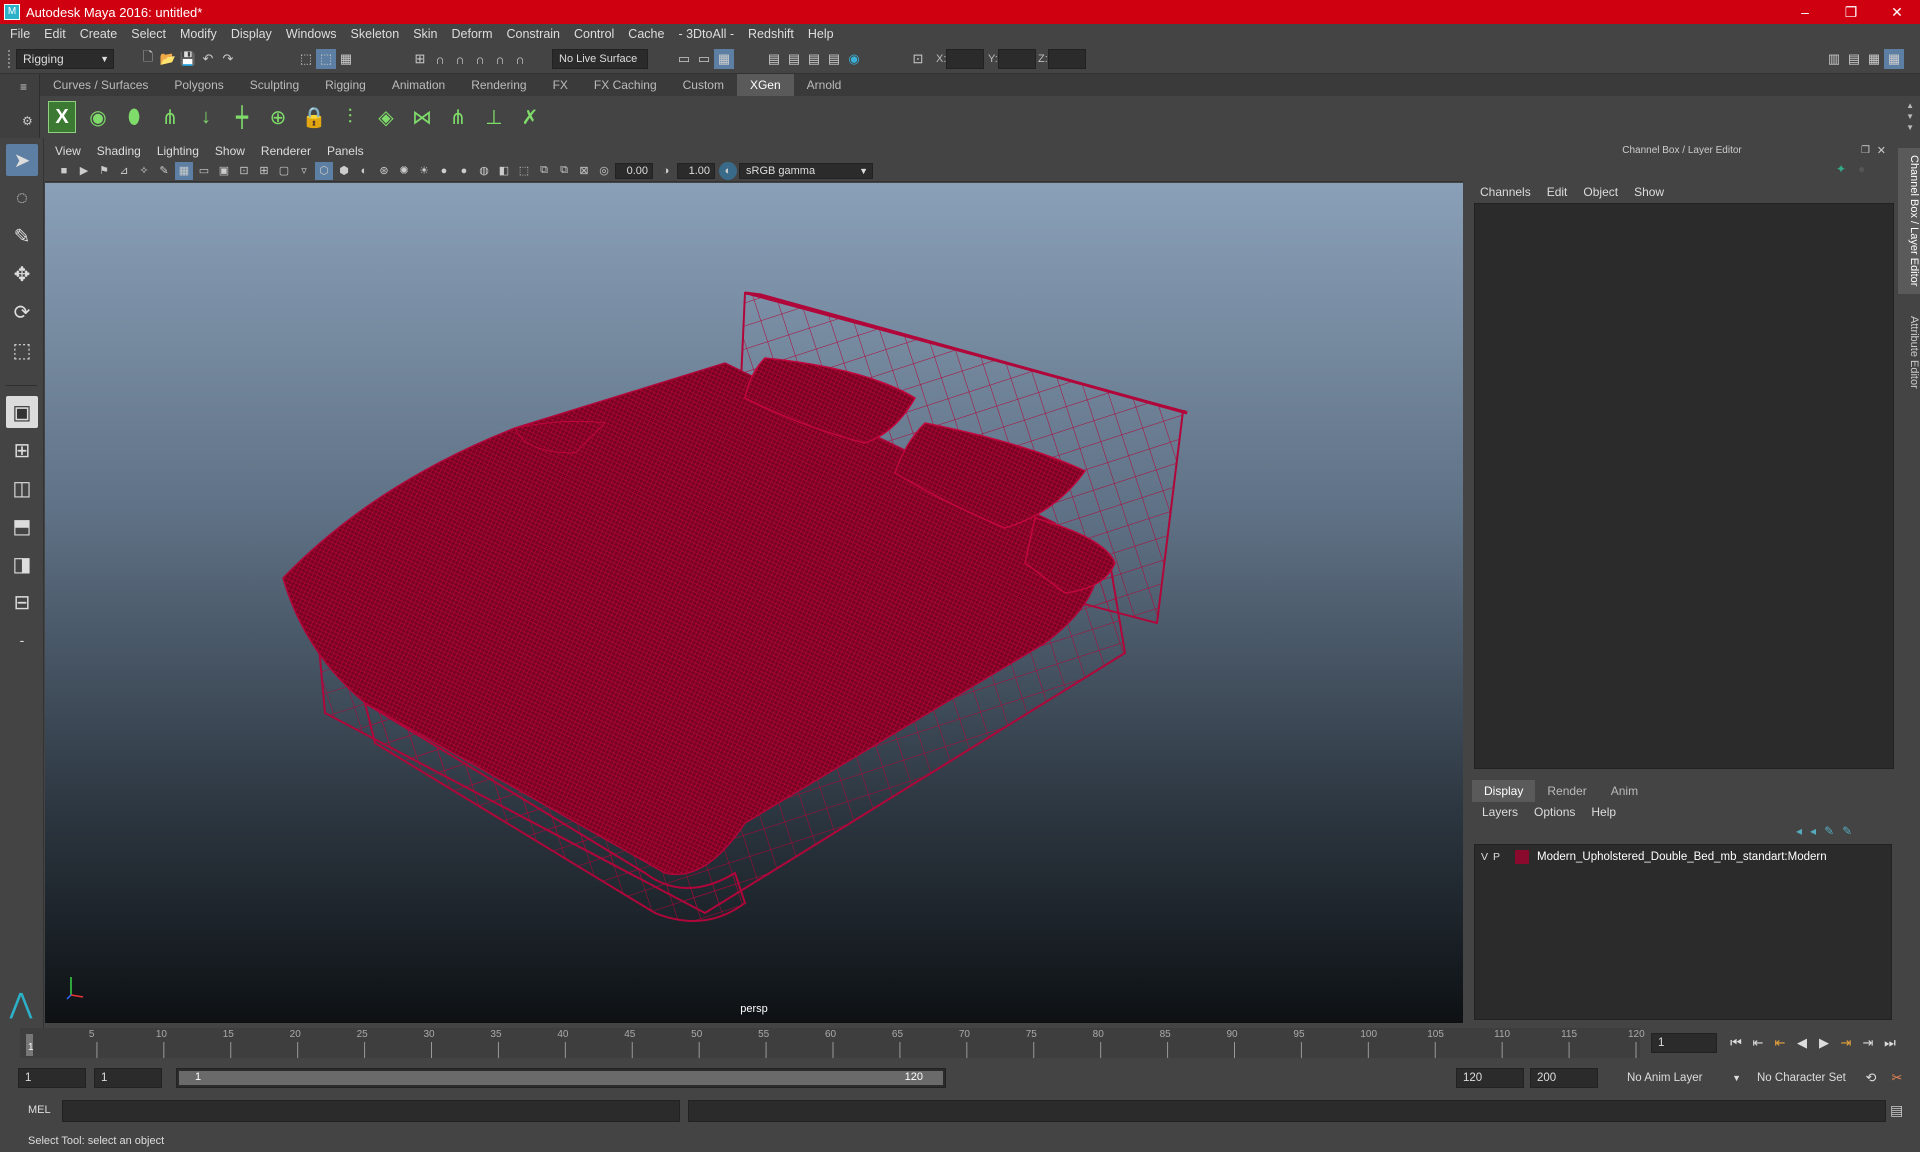 The image size is (1920, 1152). Describe the element at coordinates (375, 34) in the screenshot. I see `menu-skeleton: Skeleton` at that location.